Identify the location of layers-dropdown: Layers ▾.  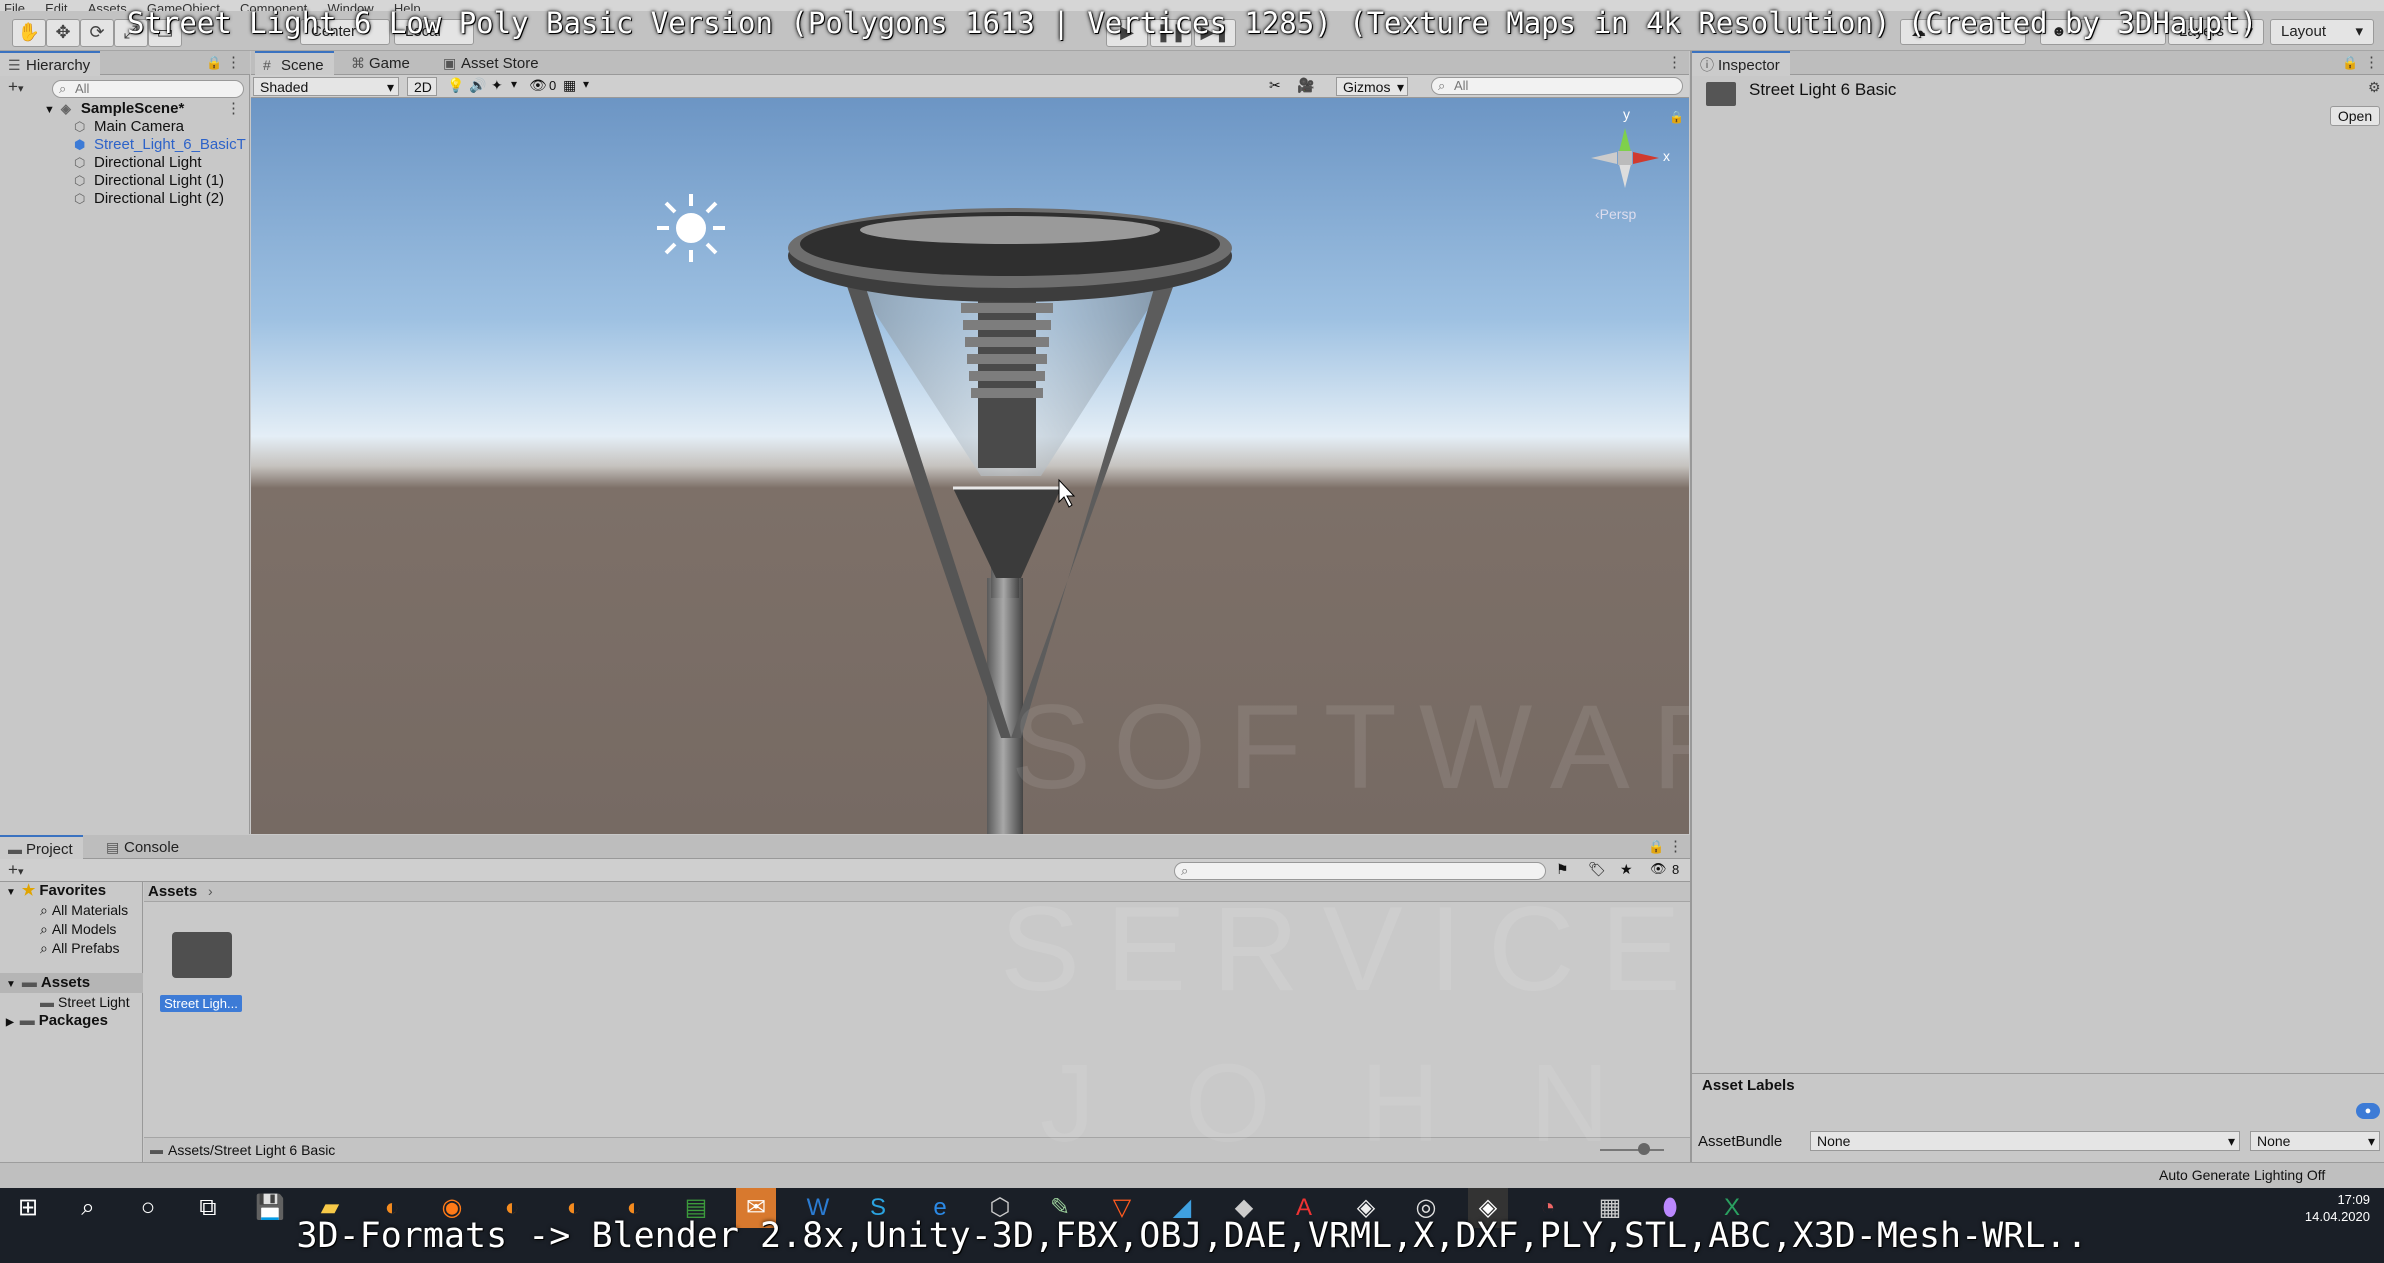
(2216, 32).